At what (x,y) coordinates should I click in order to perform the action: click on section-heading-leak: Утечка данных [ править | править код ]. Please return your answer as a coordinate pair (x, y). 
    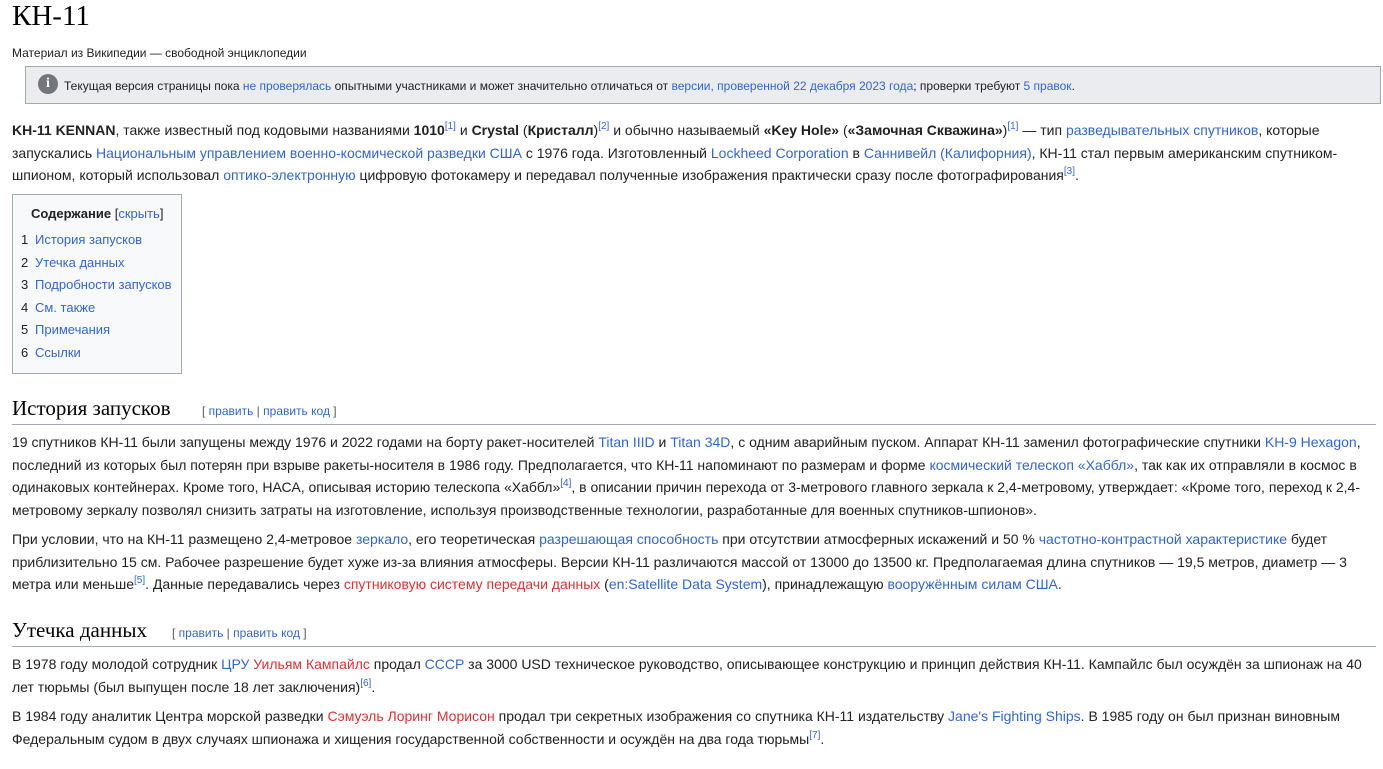
    Looking at the image, I should click on (694, 631).